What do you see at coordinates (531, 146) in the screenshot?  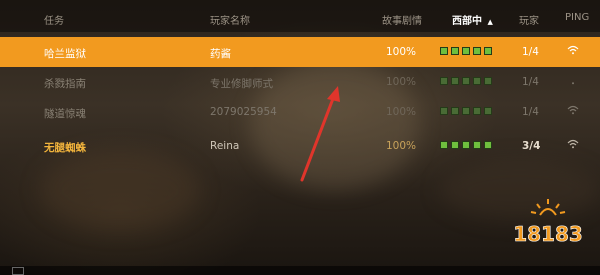 I see `player-count: 3/4` at bounding box center [531, 146].